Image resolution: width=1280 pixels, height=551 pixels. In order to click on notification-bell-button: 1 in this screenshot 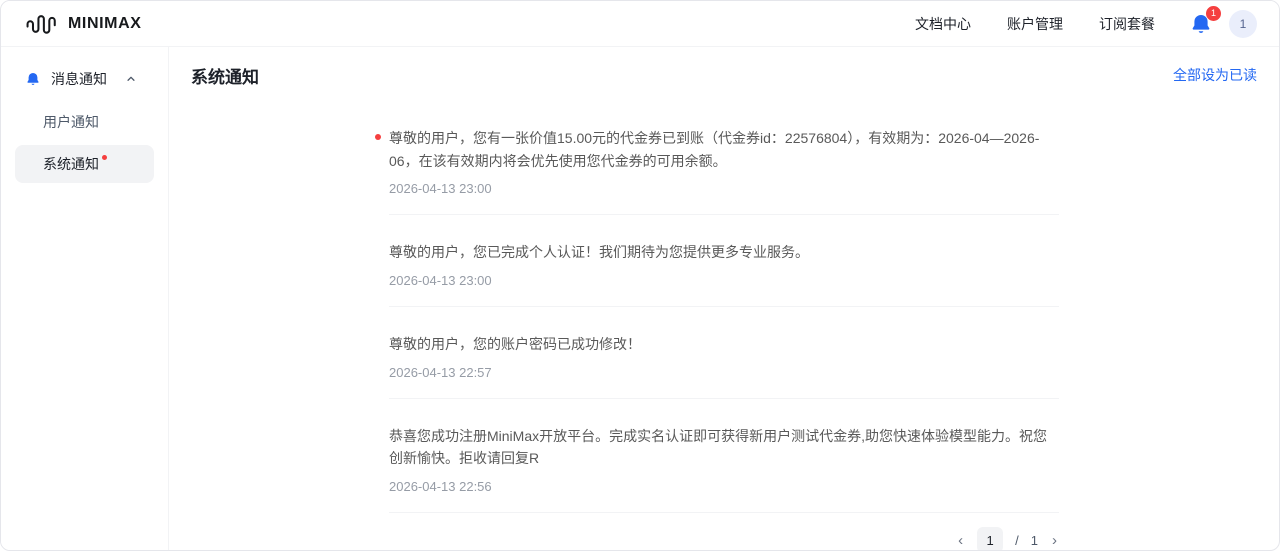, I will do `click(1205, 20)`.